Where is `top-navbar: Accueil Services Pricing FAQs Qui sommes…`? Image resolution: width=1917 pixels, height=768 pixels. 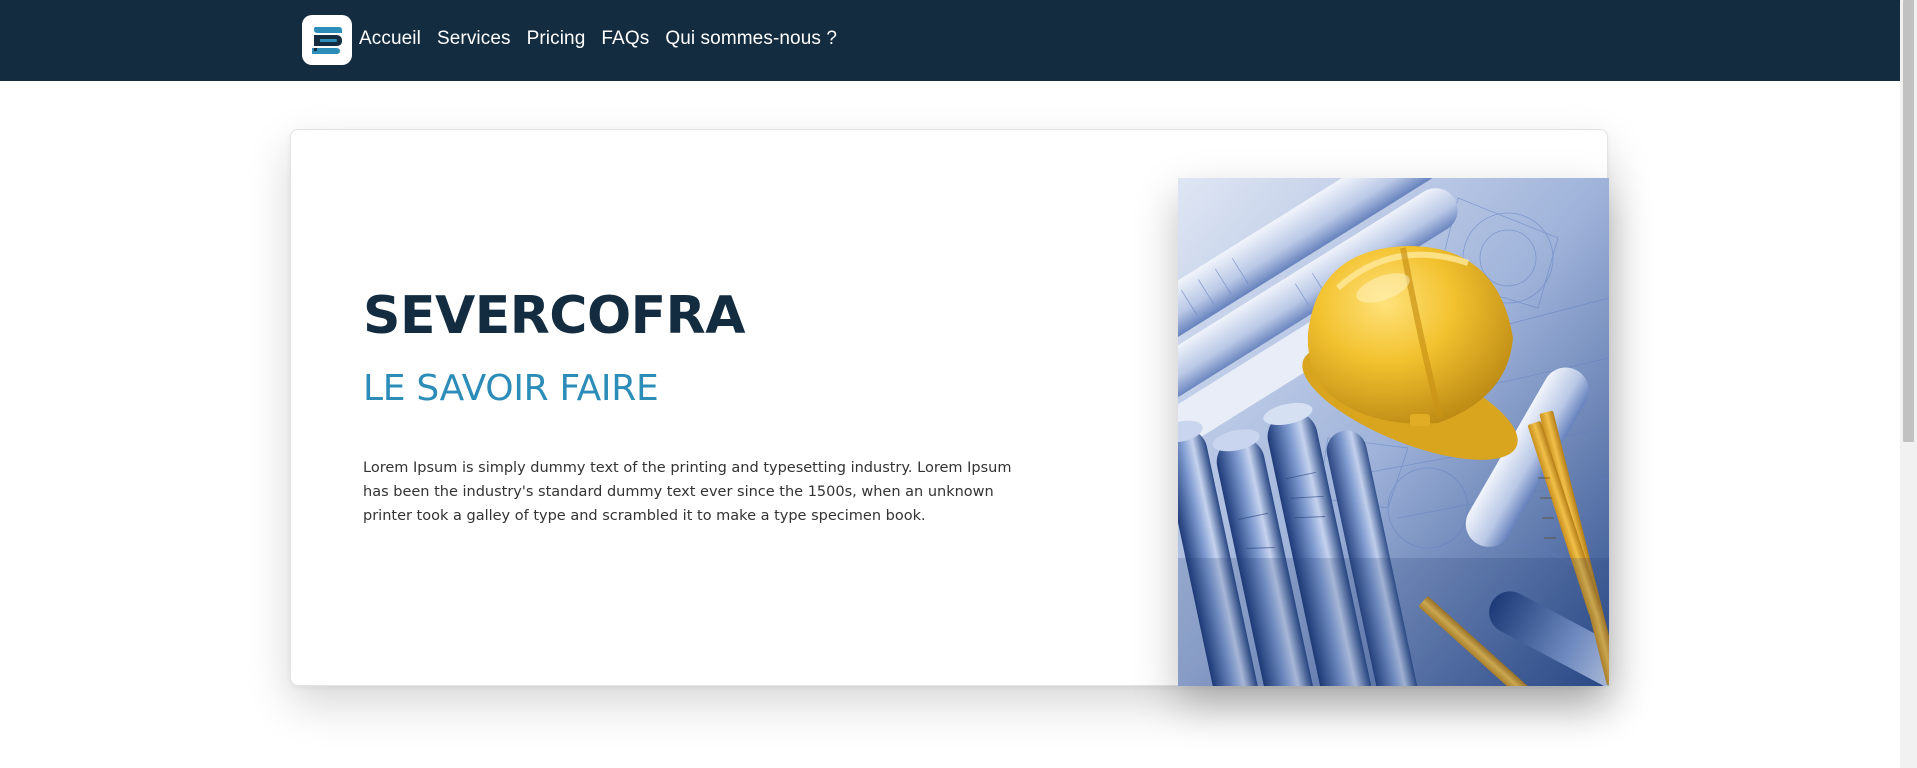 top-navbar: Accueil Services Pricing FAQs Qui sommes… is located at coordinates (950, 40).